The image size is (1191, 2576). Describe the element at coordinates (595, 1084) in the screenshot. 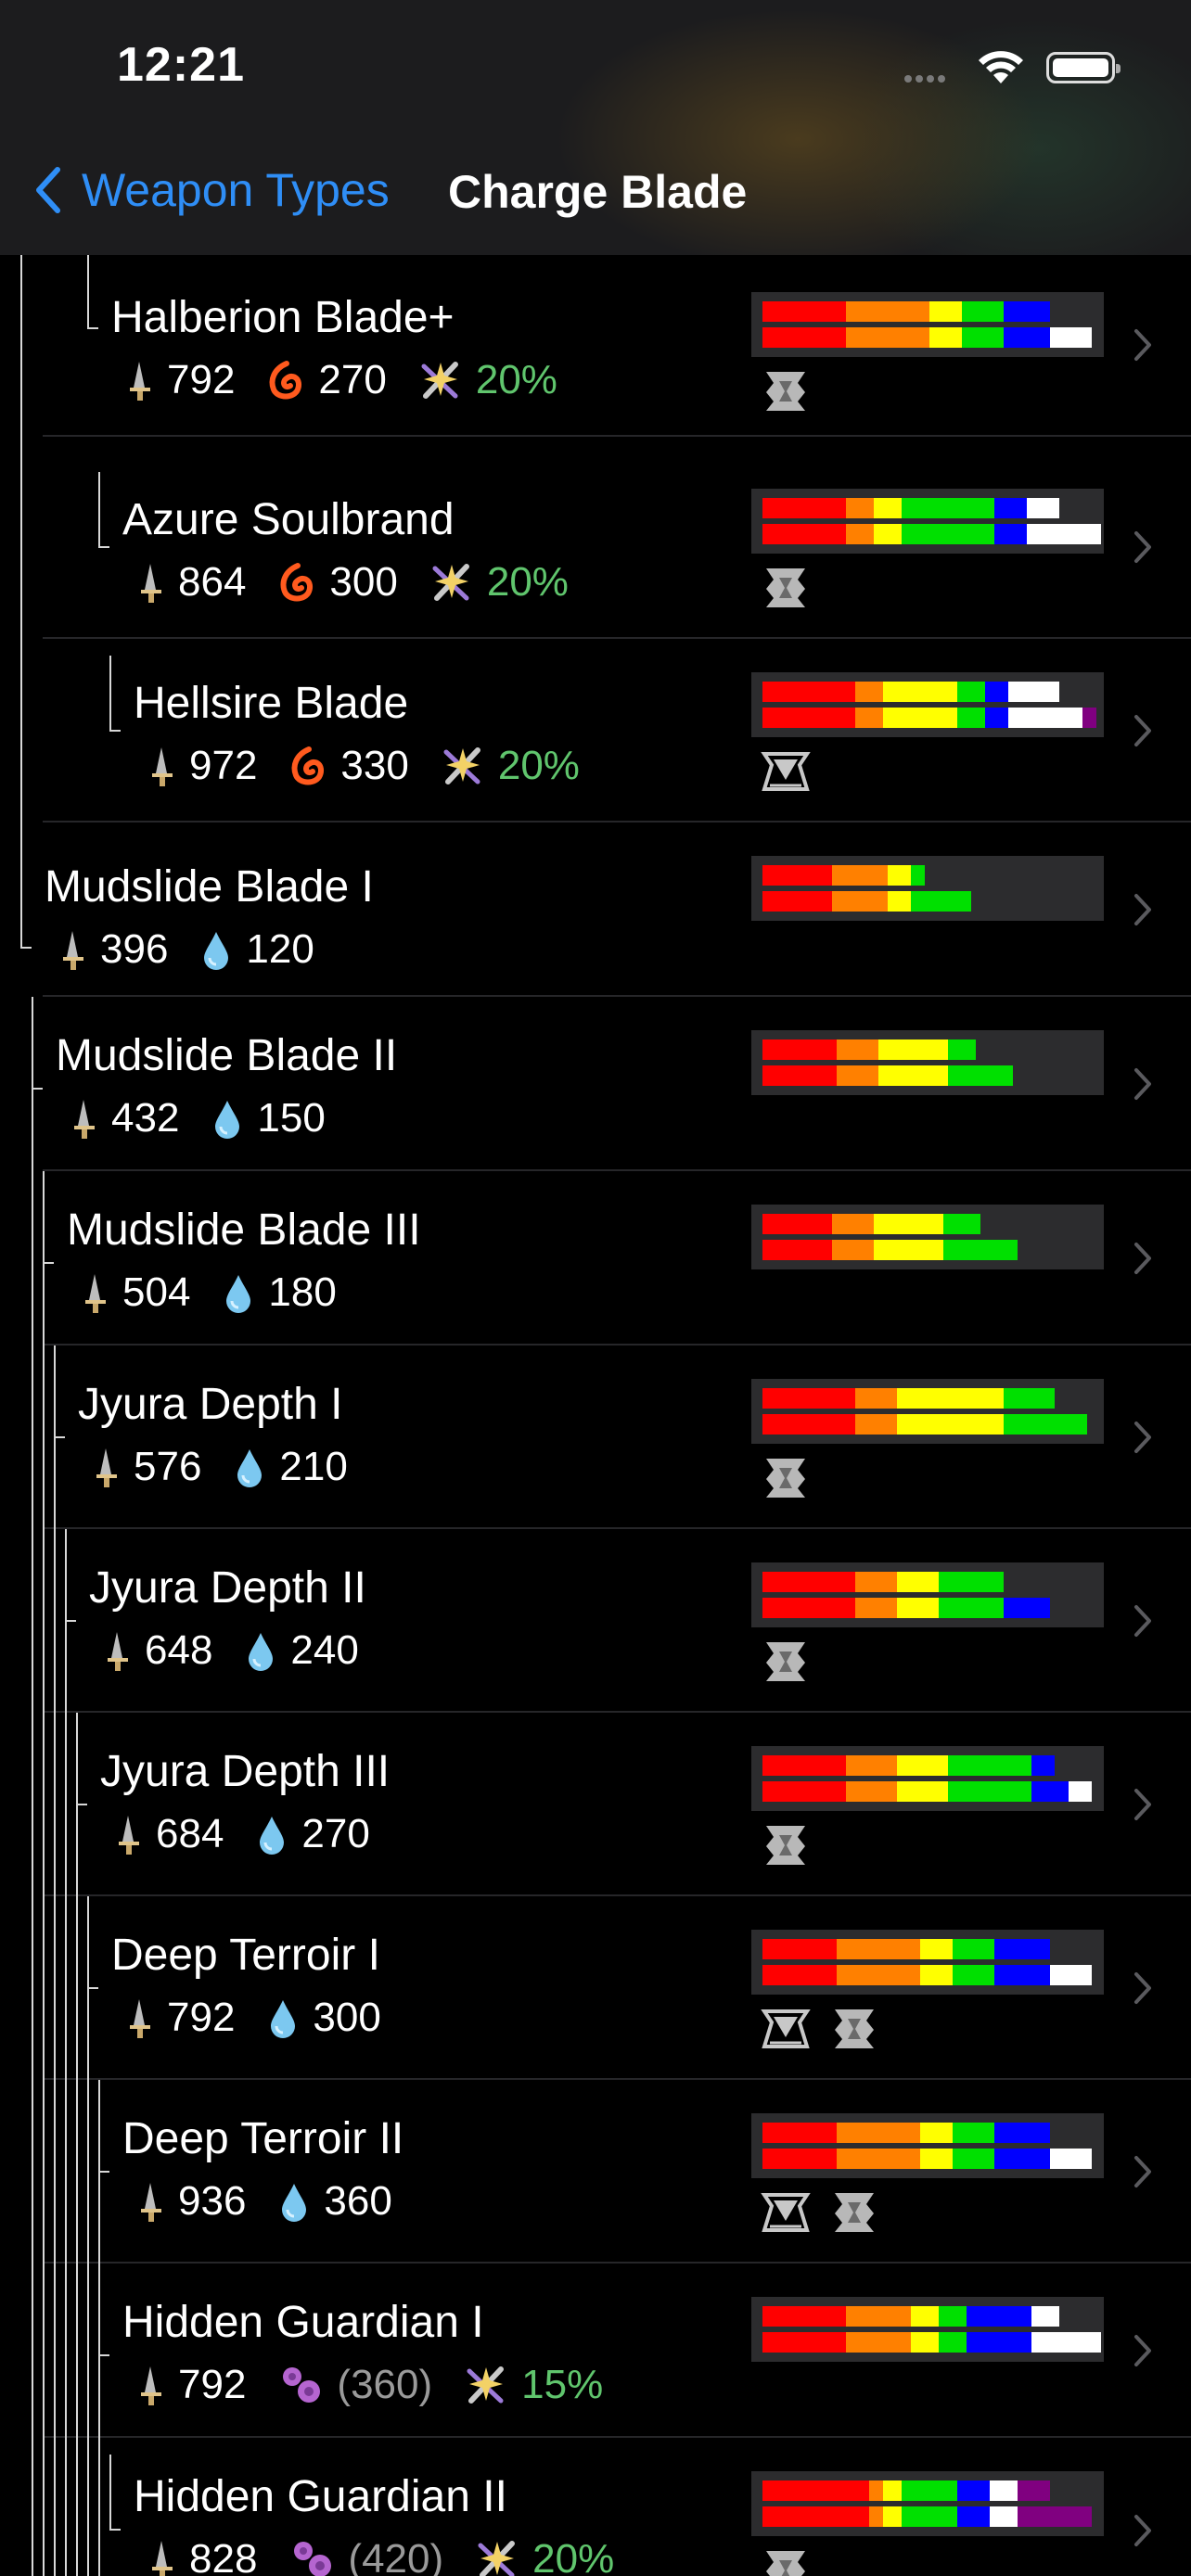

I see `weapon-row: Mudslide Blade II 432 150` at that location.